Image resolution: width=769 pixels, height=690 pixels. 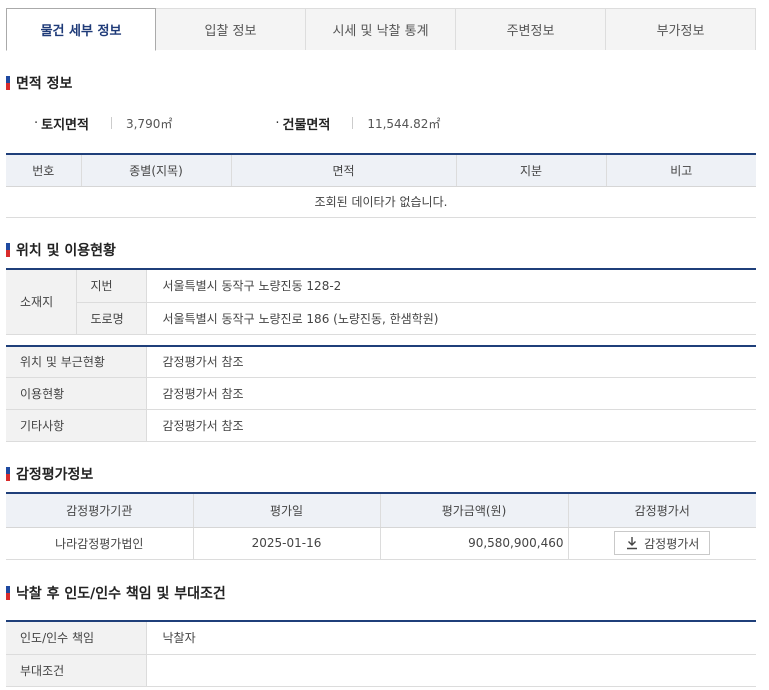 What do you see at coordinates (103, 123) in the screenshot?
I see `land-area: · 토지면적 3,790㎡` at bounding box center [103, 123].